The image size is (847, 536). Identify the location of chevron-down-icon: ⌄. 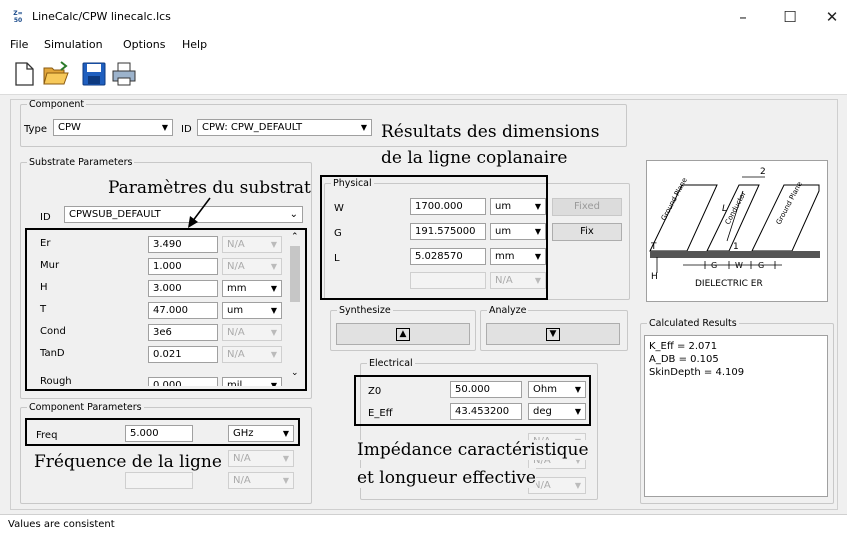
(293, 214).